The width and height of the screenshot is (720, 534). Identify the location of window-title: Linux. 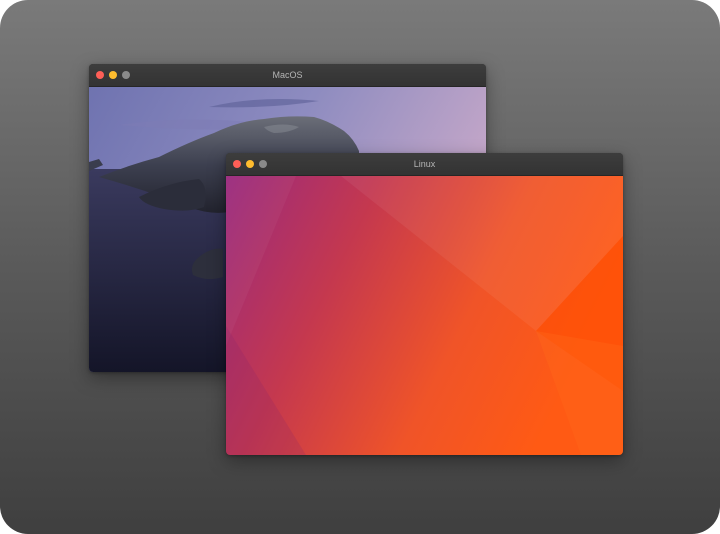
(424, 164).